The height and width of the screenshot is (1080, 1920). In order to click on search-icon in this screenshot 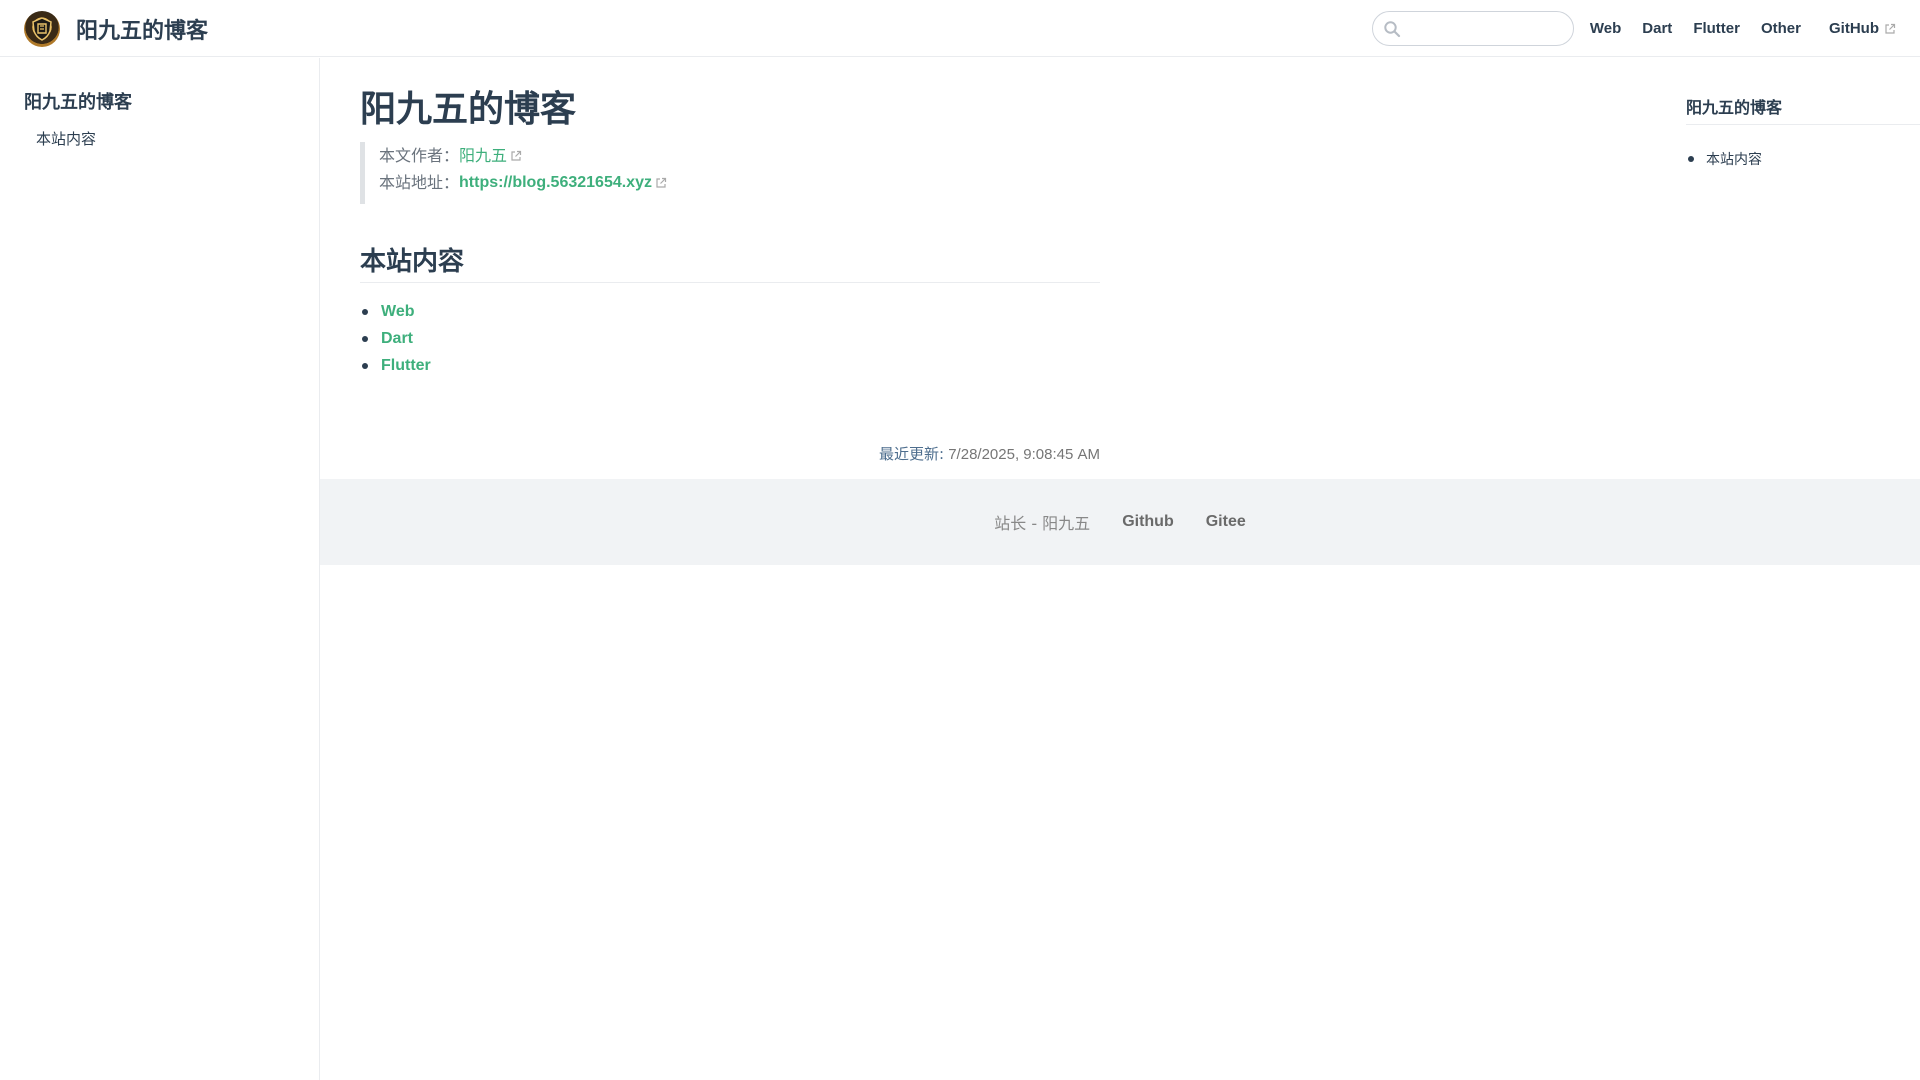, I will do `click(1392, 29)`.